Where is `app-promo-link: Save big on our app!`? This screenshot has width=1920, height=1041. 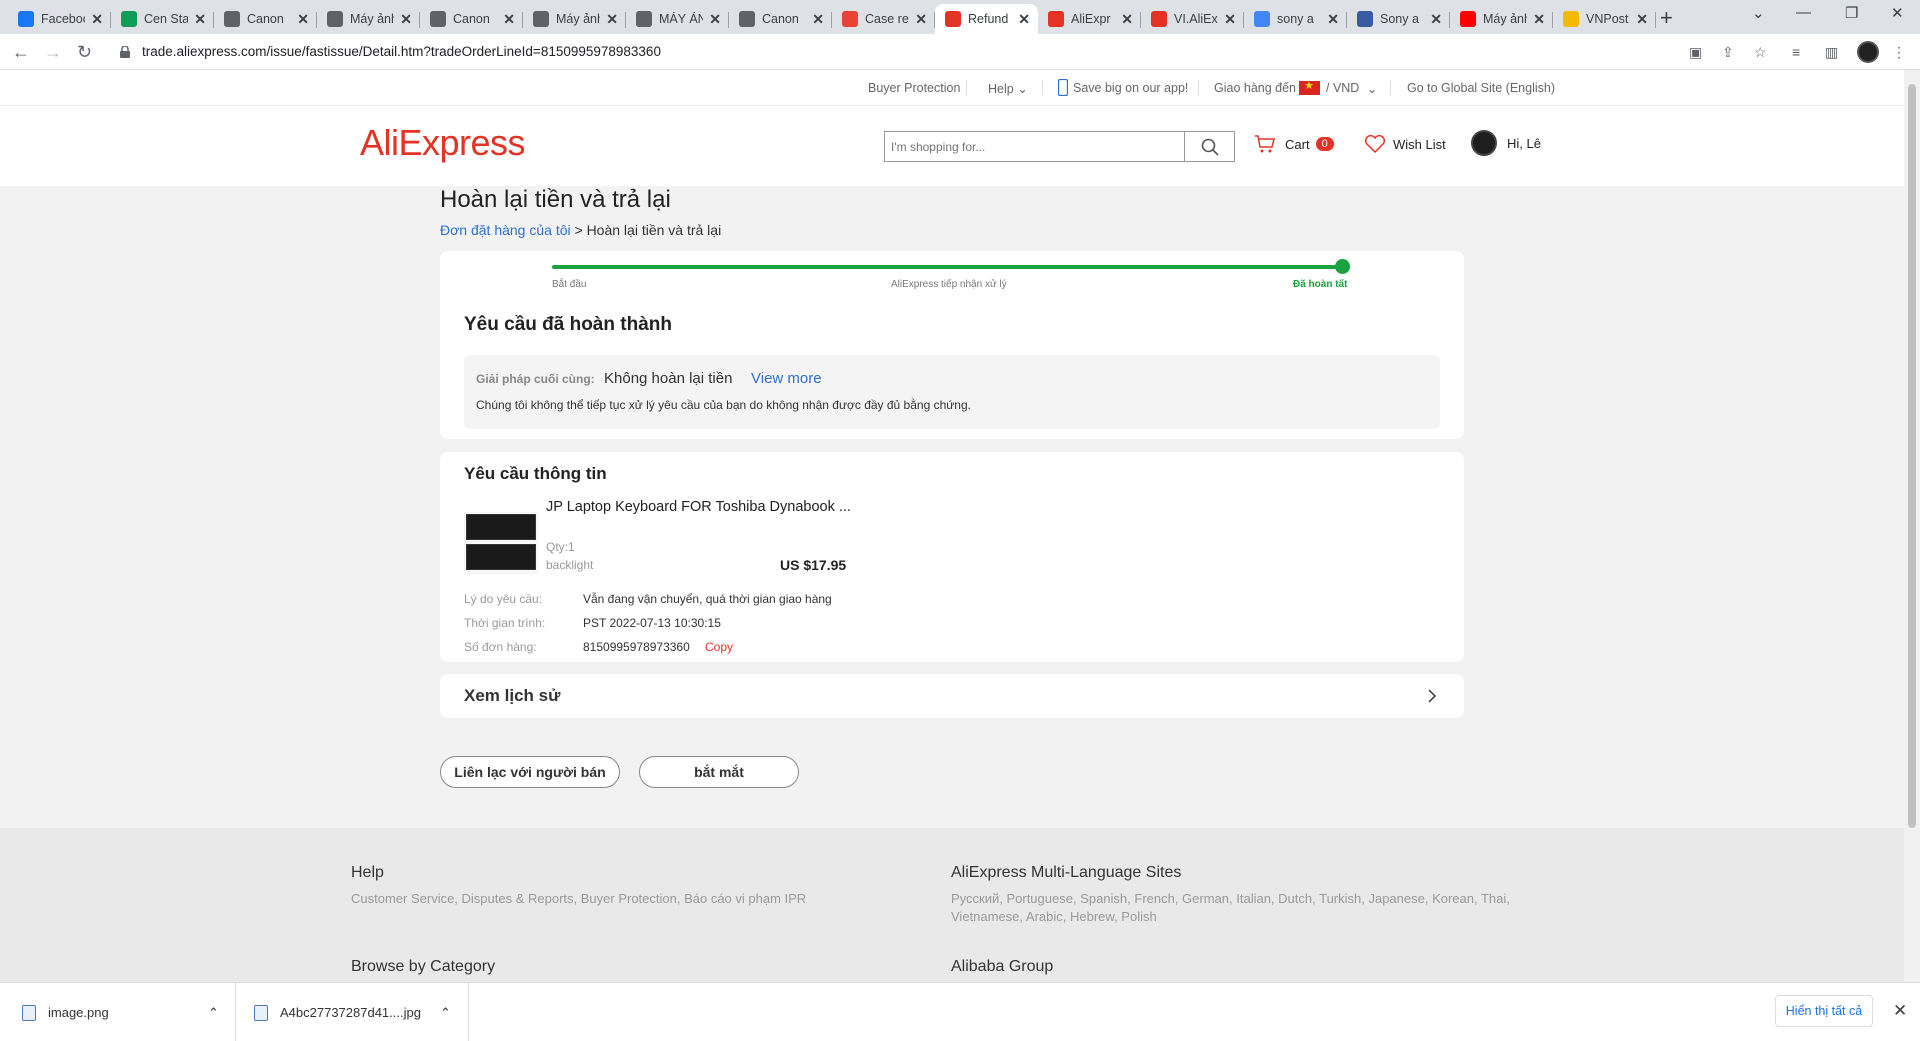
app-promo-link: Save big on our app! is located at coordinates (1130, 88).